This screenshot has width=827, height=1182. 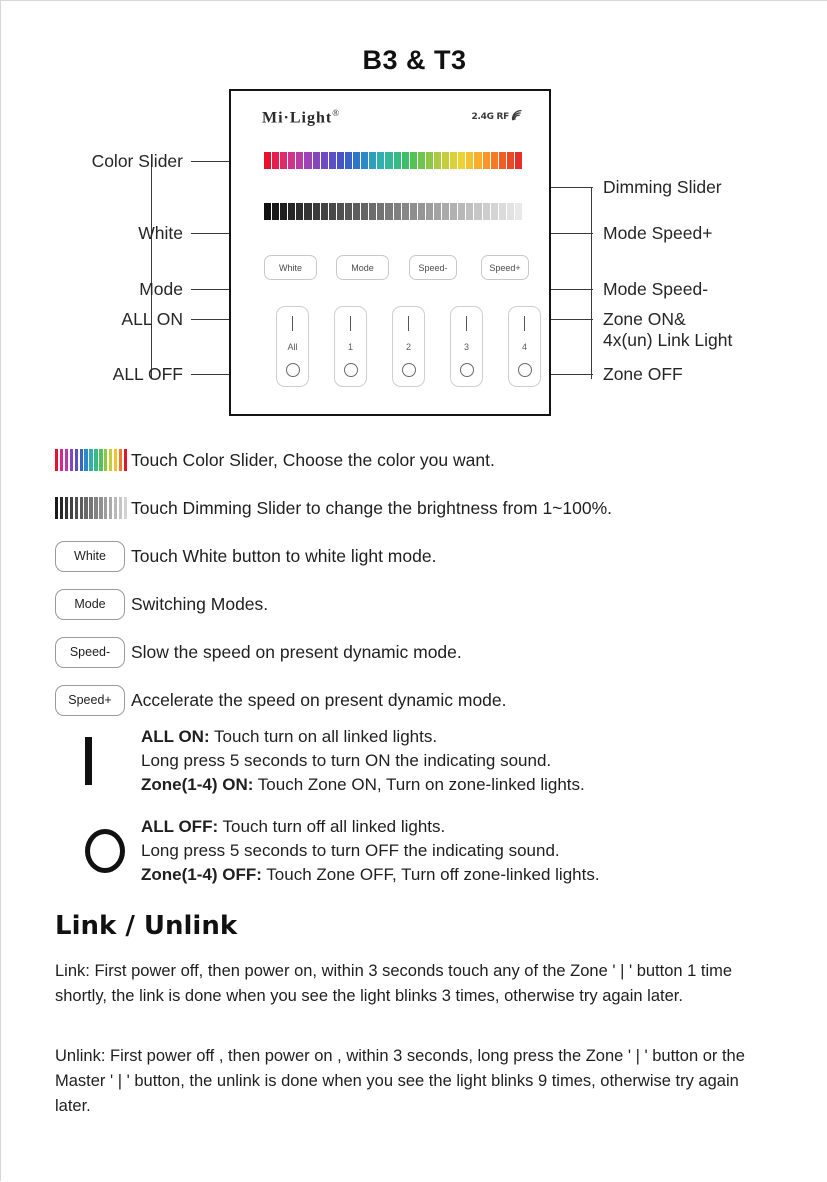 I want to click on speed-up-button-label: Speed+, so click(x=505, y=267).